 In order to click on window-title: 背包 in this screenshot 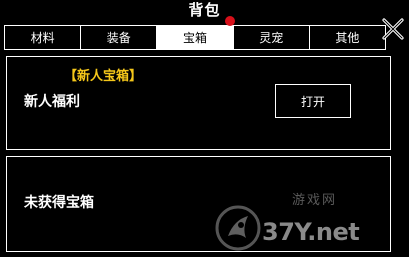, I will do `click(204, 10)`.